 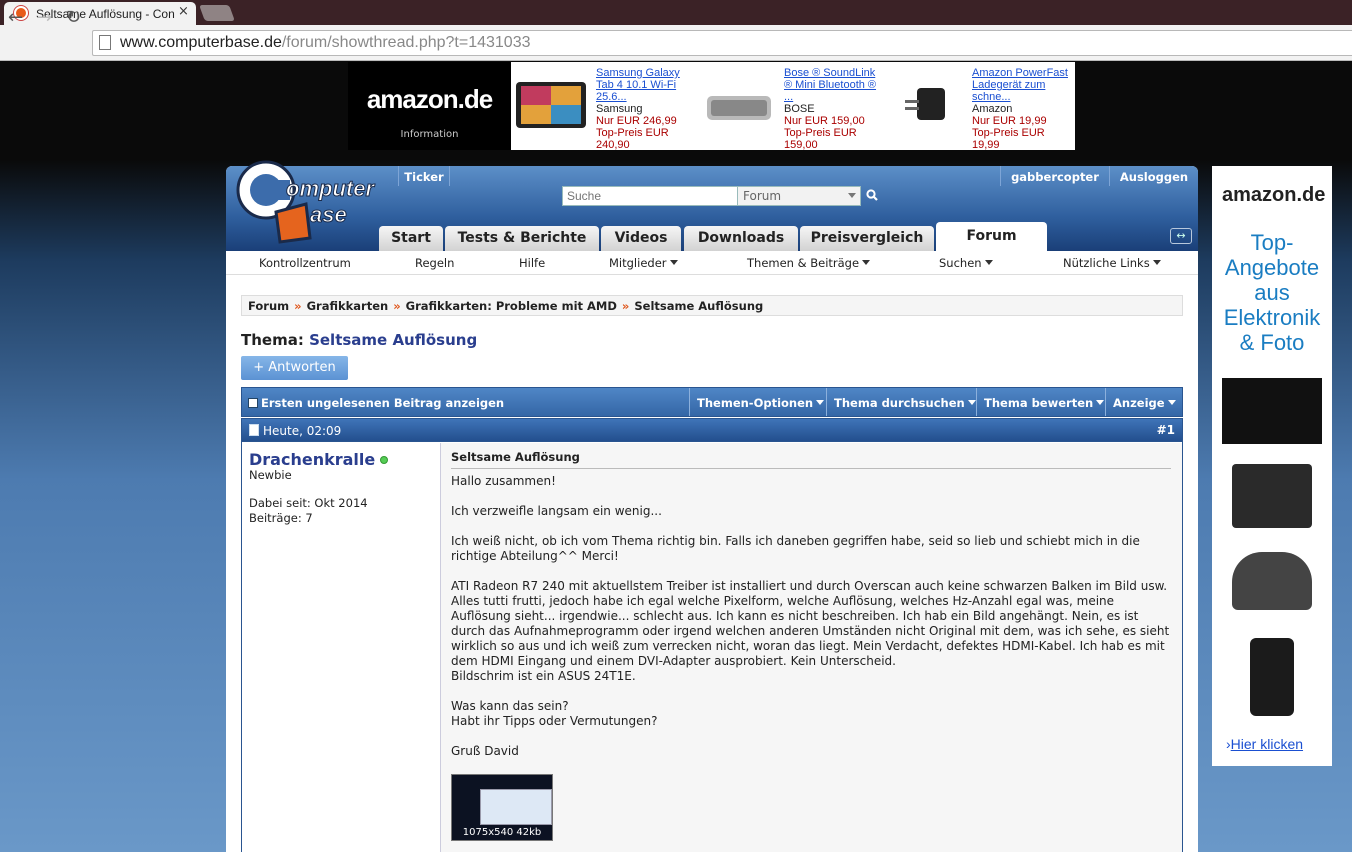 What do you see at coordinates (1272, 677) in the screenshot?
I see `smartphone-image-icon` at bounding box center [1272, 677].